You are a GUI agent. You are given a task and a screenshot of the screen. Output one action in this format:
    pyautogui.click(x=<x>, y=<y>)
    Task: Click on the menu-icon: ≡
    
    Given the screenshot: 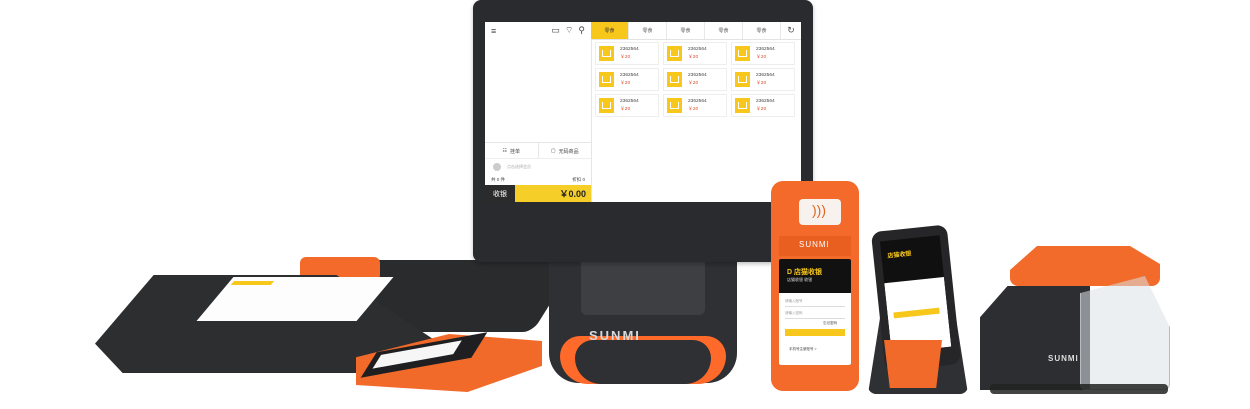 What is the action you would take?
    pyautogui.click(x=493, y=31)
    